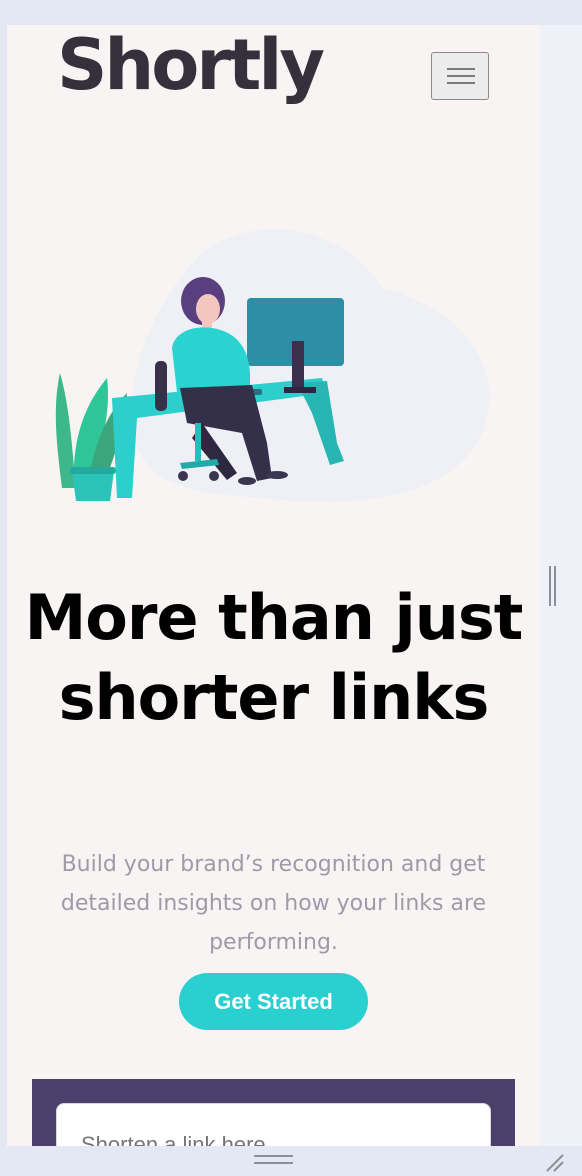 The height and width of the screenshot is (1176, 582). Describe the element at coordinates (561, 585) in the screenshot. I see `side-panel-rail` at that location.